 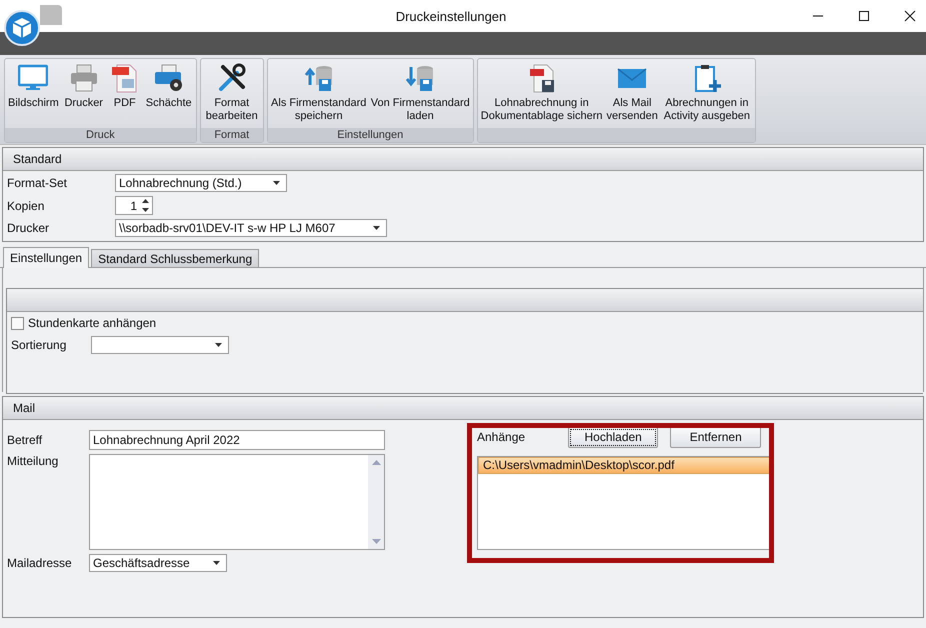 What do you see at coordinates (17, 323) in the screenshot?
I see `checkbox` at bounding box center [17, 323].